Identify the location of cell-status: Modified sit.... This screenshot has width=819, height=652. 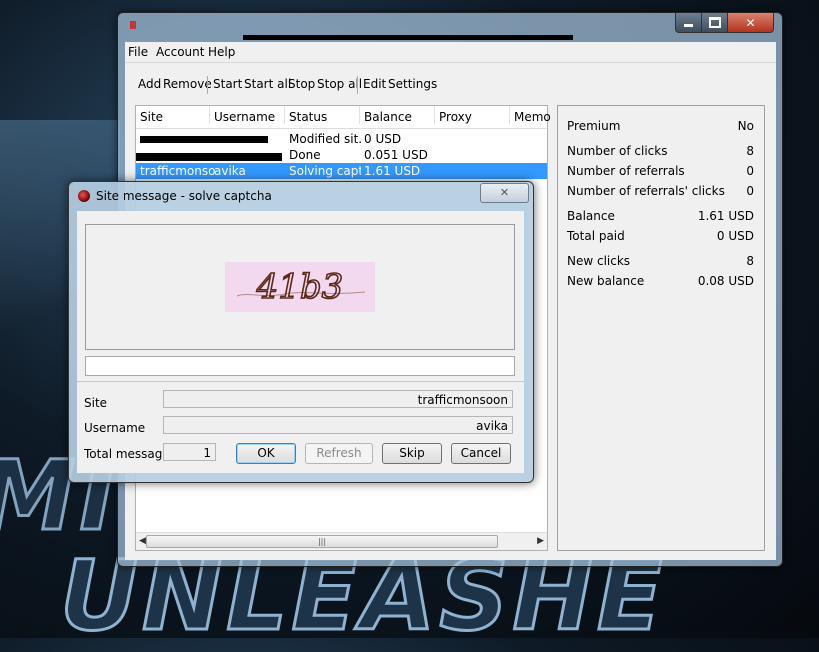
(325, 139).